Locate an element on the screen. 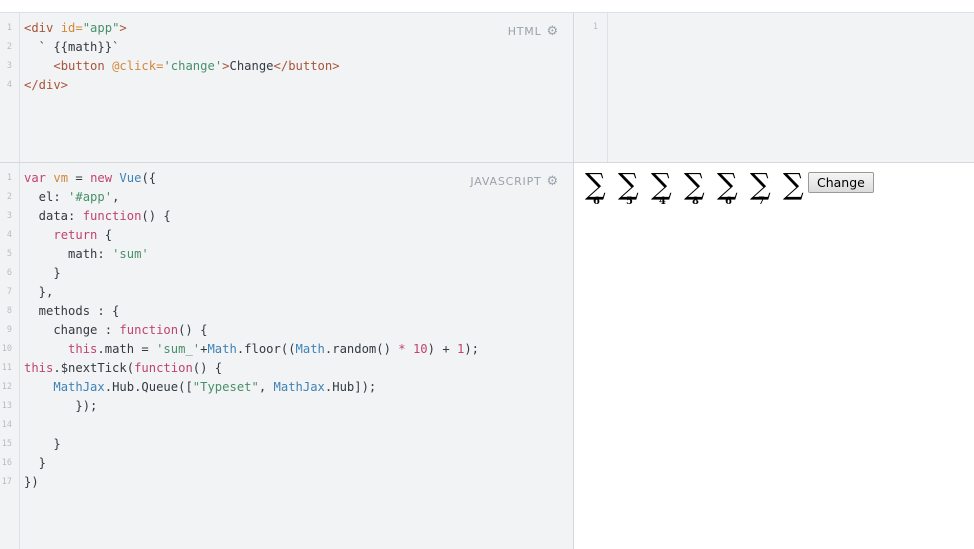 The height and width of the screenshot is (549, 974). css-gutter is located at coordinates (591, 87).